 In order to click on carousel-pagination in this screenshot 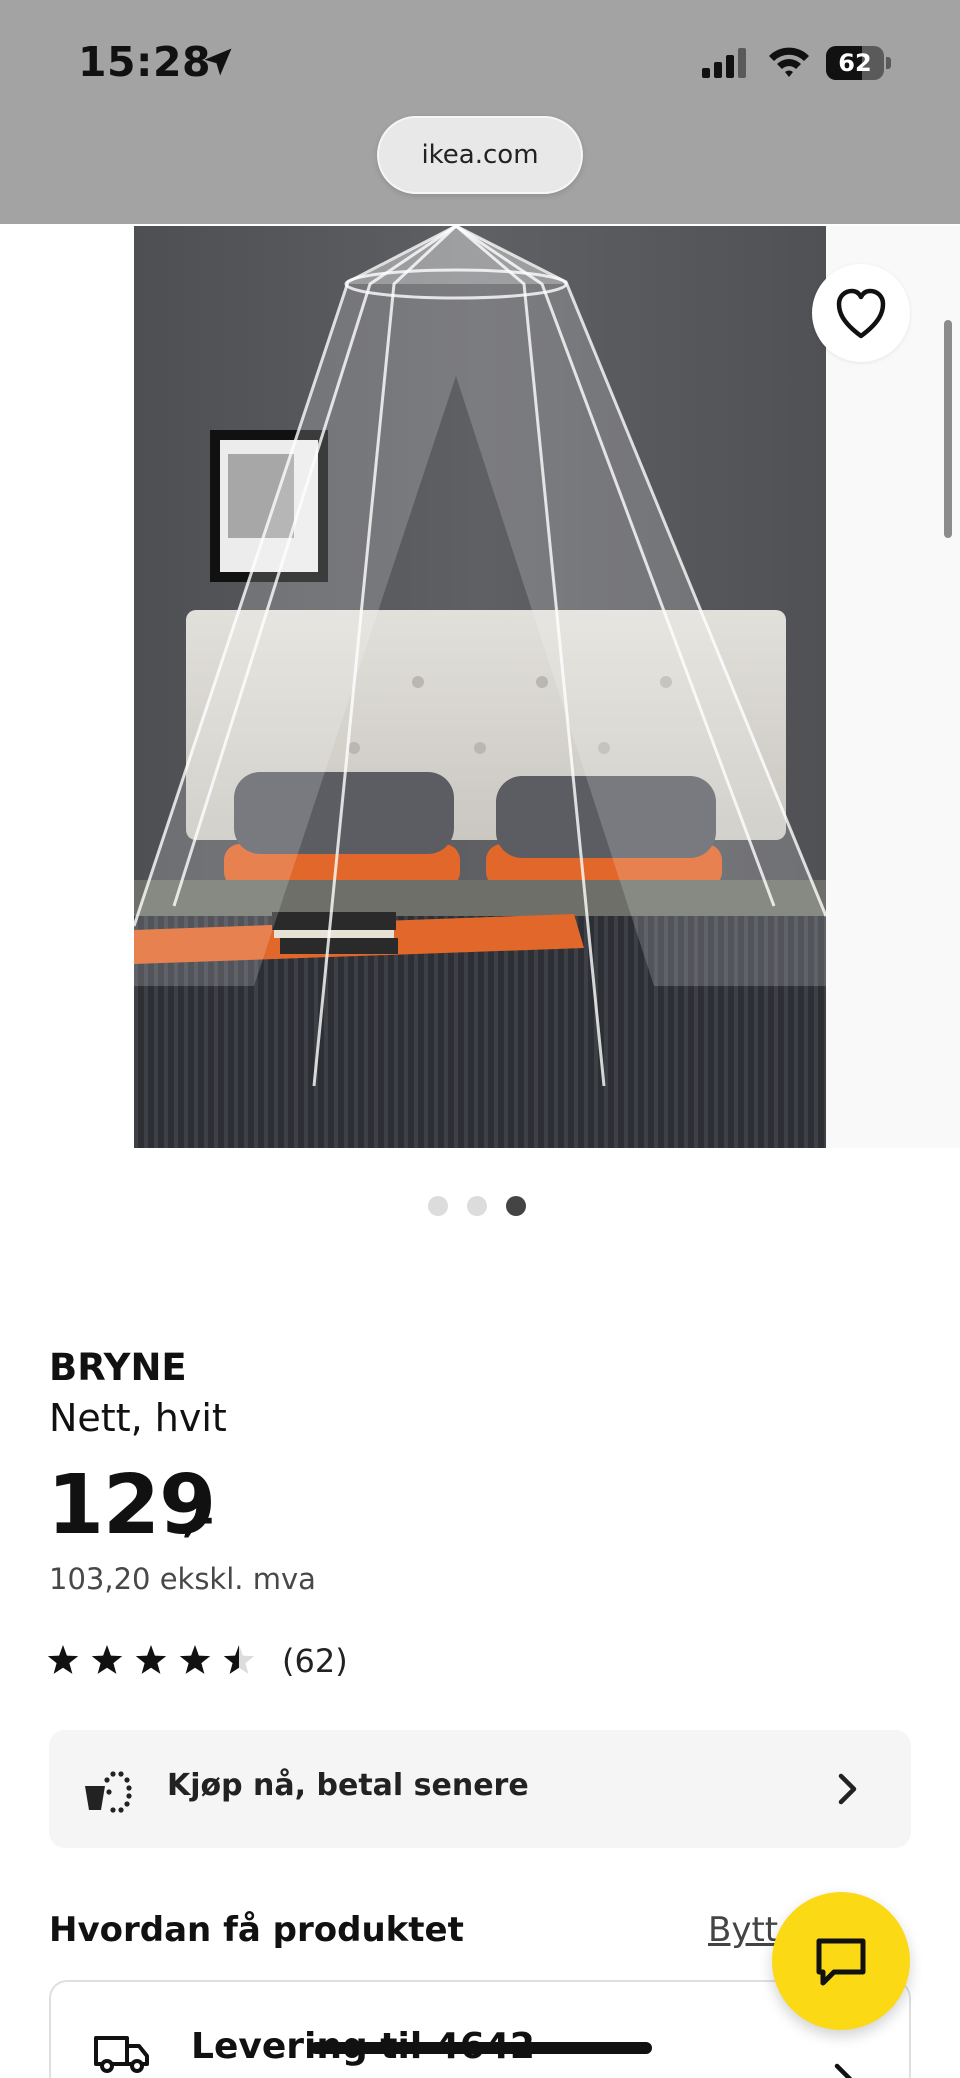, I will do `click(480, 1207)`.